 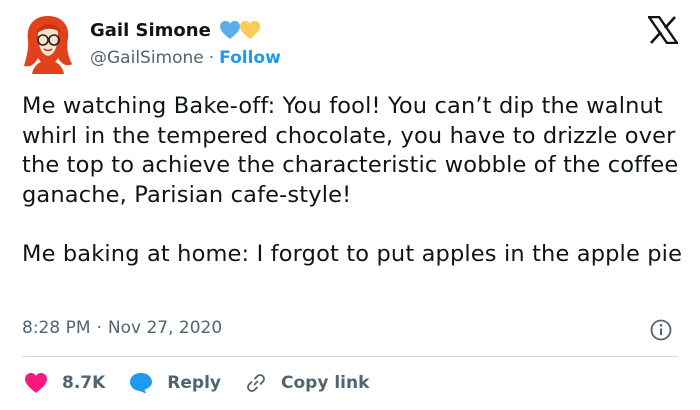 I want to click on author-block: Gail Simone @GailSimone · Follow, so click(x=185, y=43).